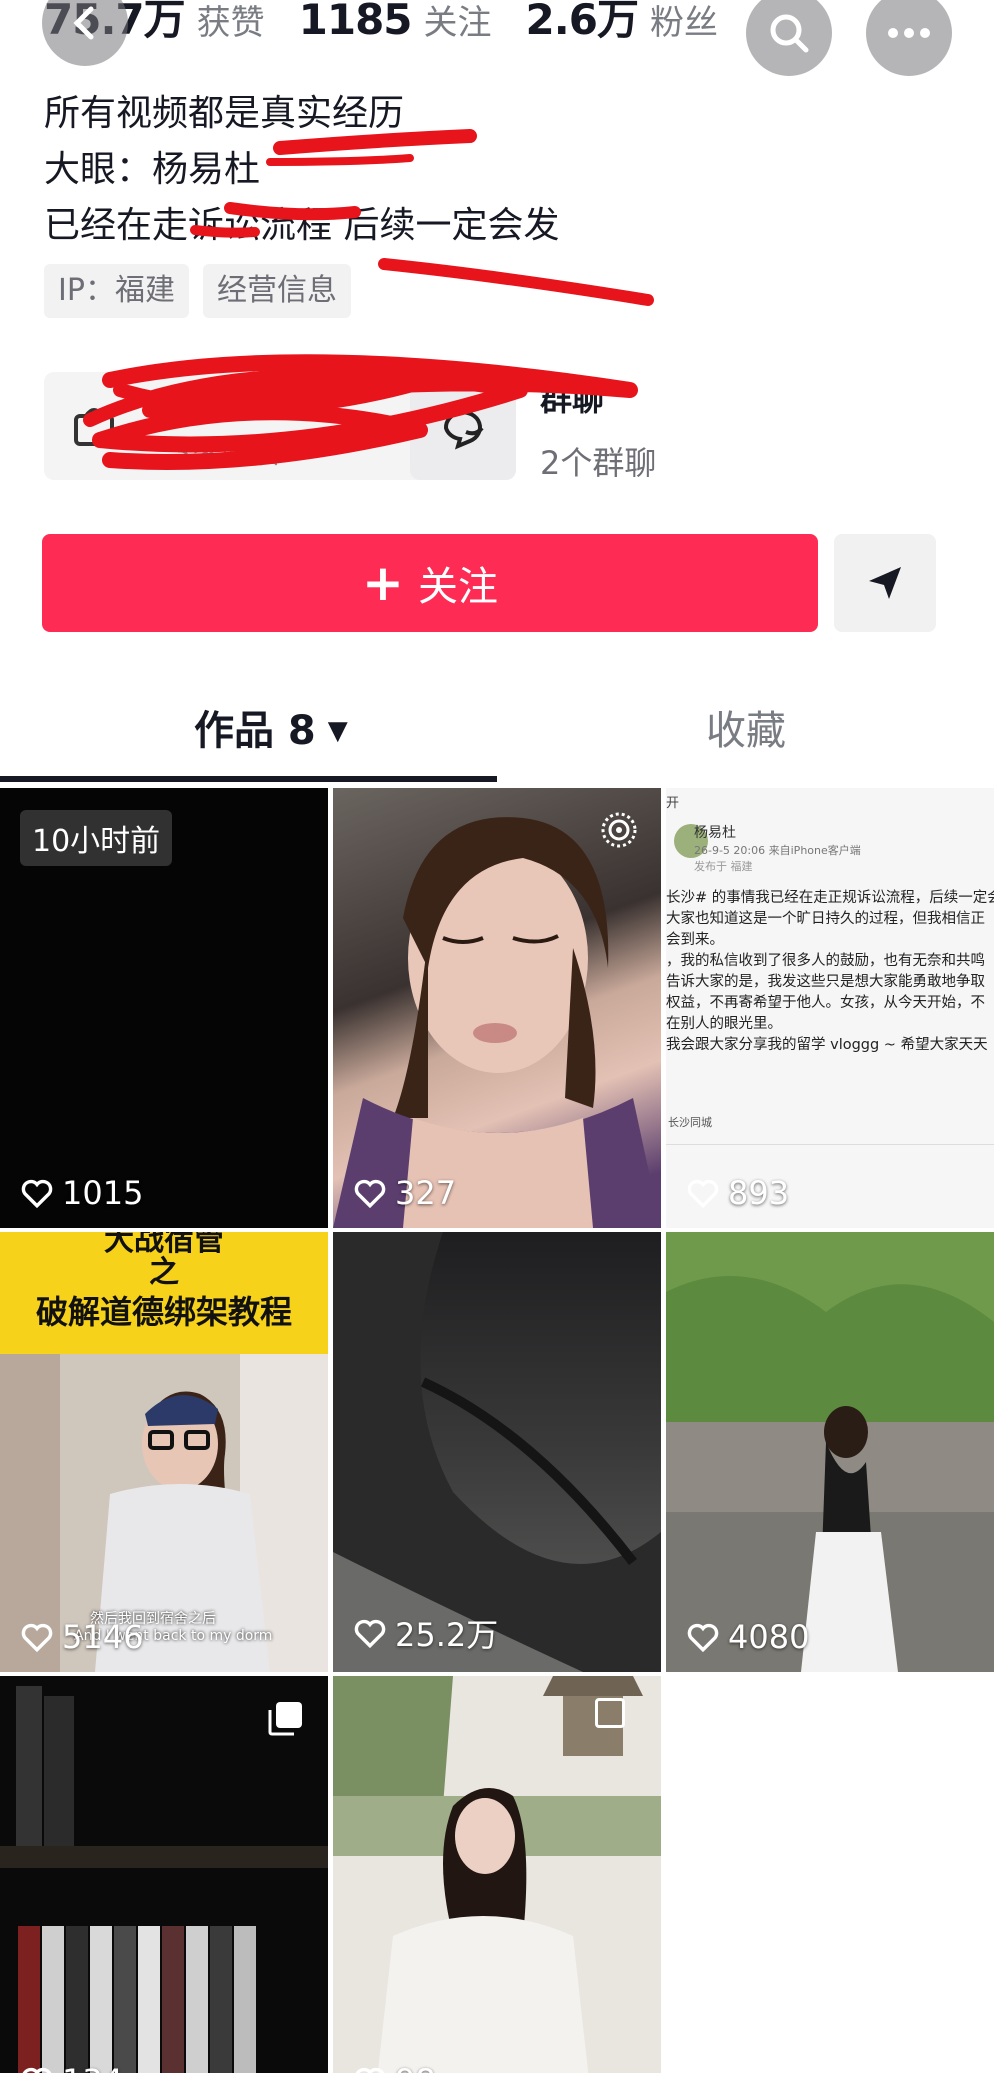 The image size is (994, 2073). What do you see at coordinates (769, 1637) in the screenshot?
I see `likes-count: 4080` at bounding box center [769, 1637].